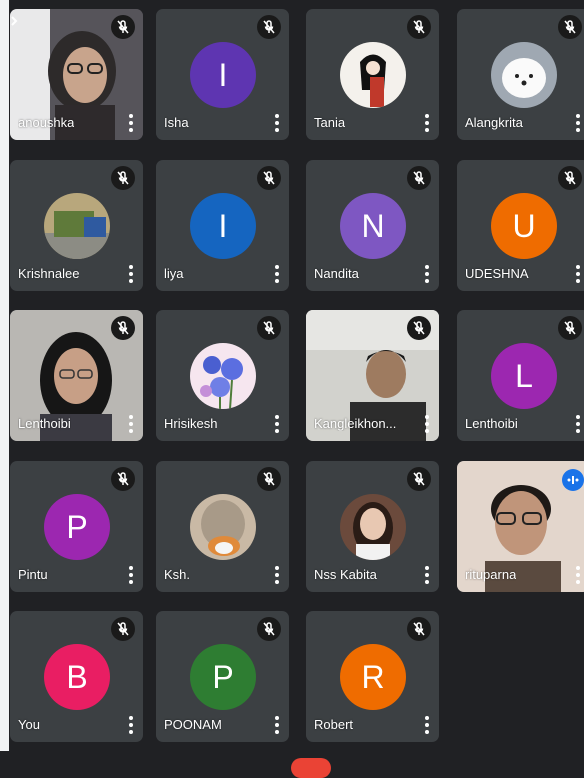  Describe the element at coordinates (345, 574) in the screenshot. I see `participant-name: Nss Kabita` at that location.